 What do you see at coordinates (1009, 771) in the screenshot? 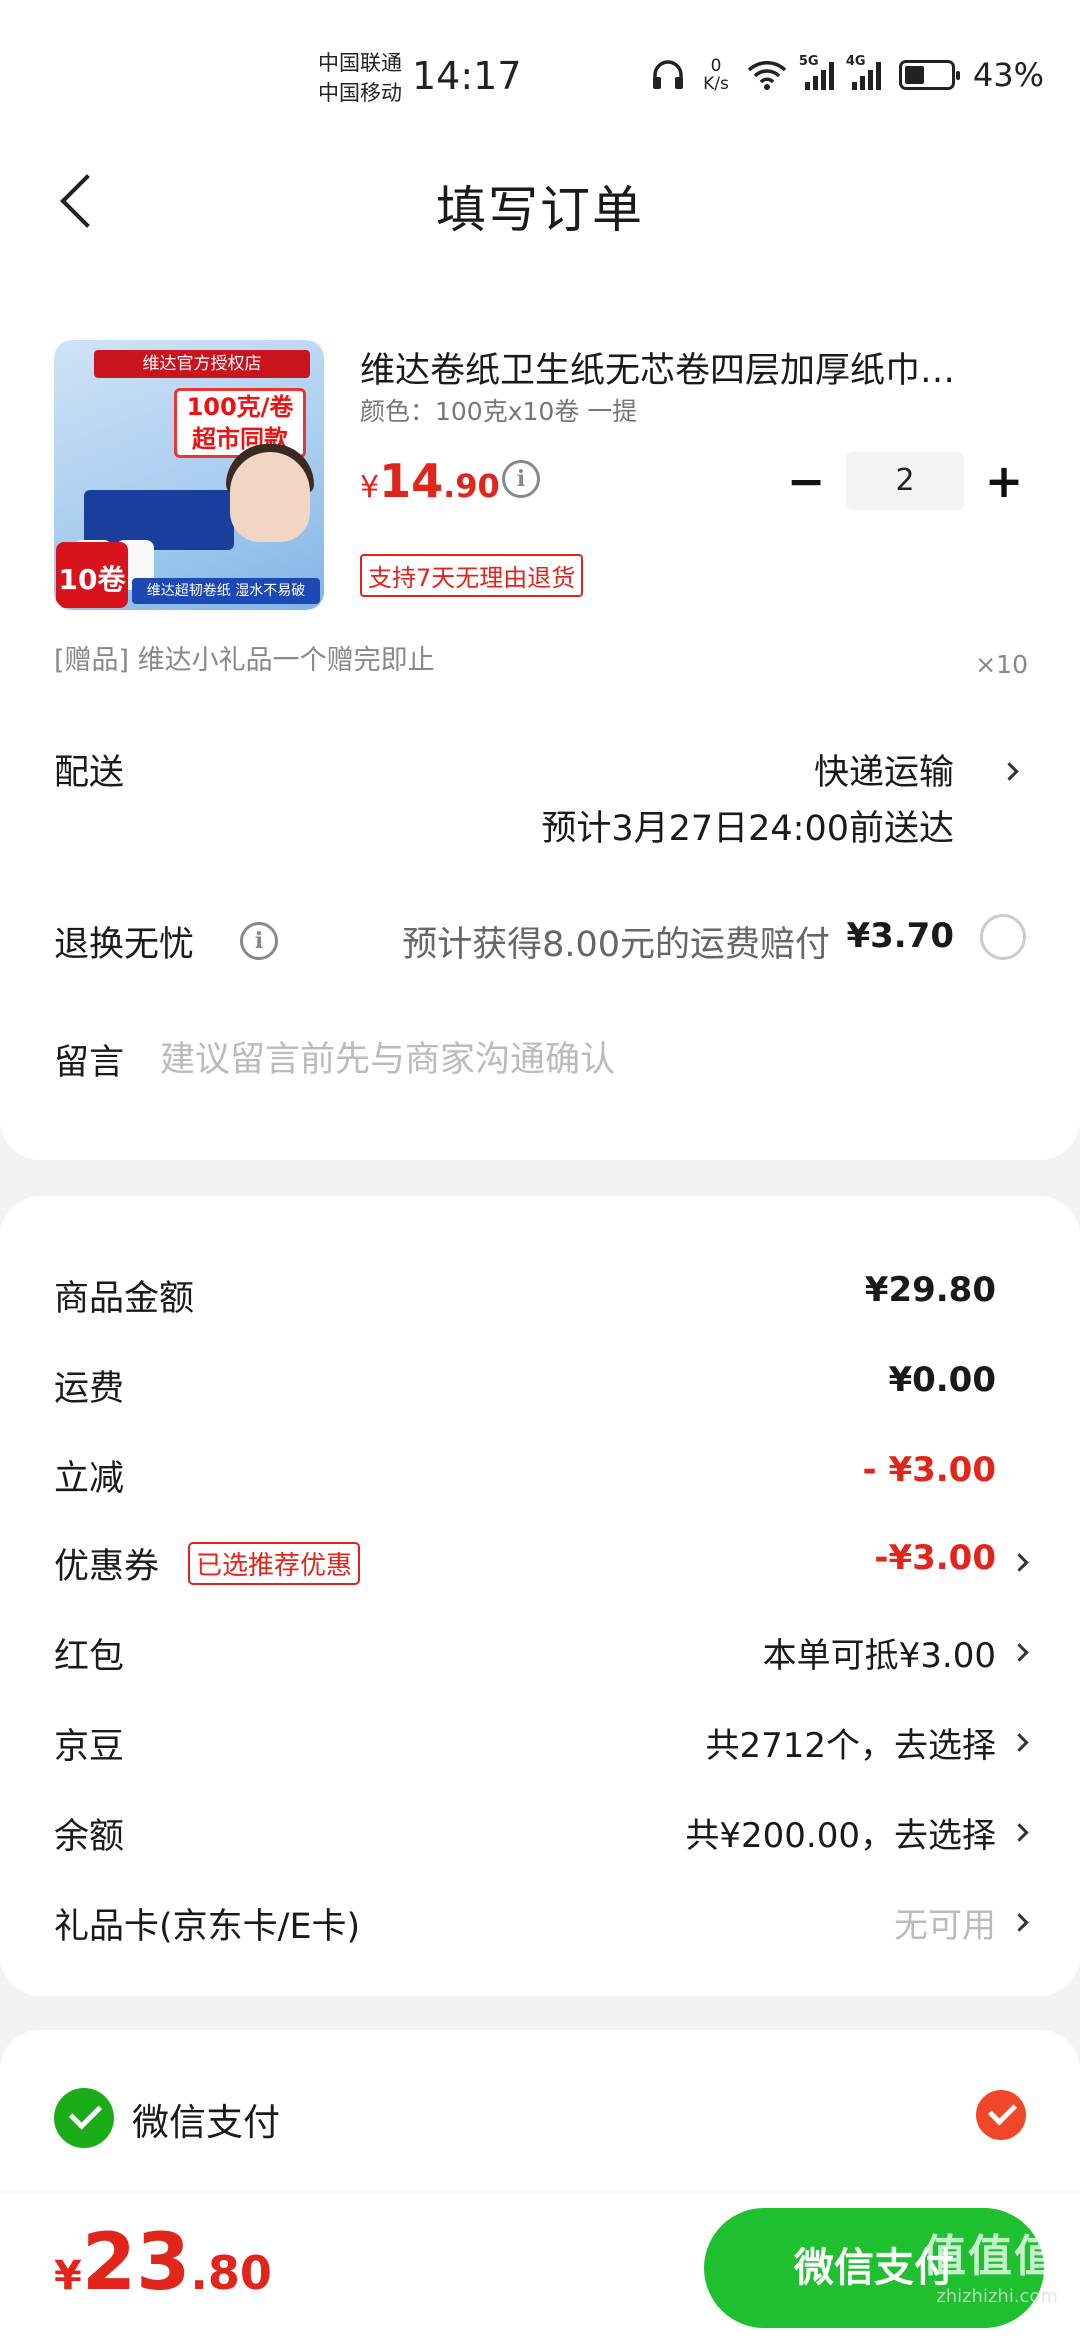
I see `delivery-chevron-icon` at bounding box center [1009, 771].